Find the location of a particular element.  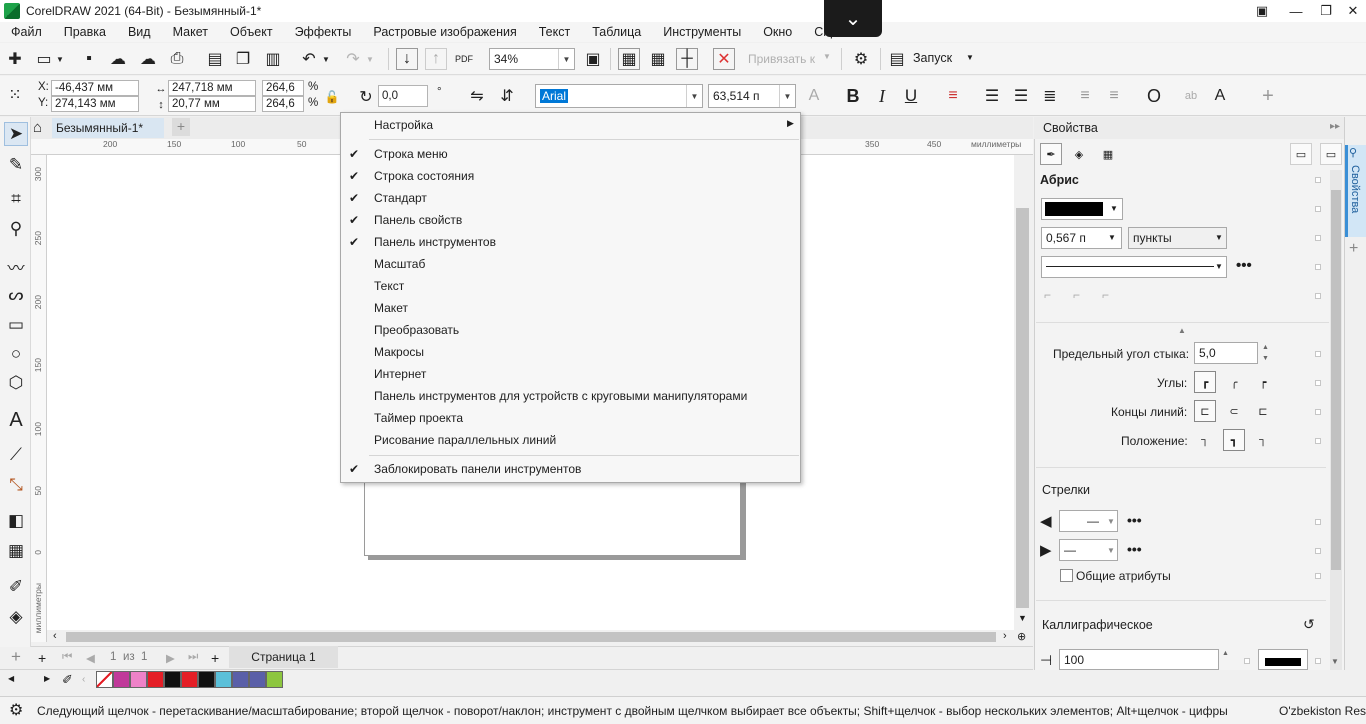

width-field: 247,718 мм is located at coordinates (212, 88).